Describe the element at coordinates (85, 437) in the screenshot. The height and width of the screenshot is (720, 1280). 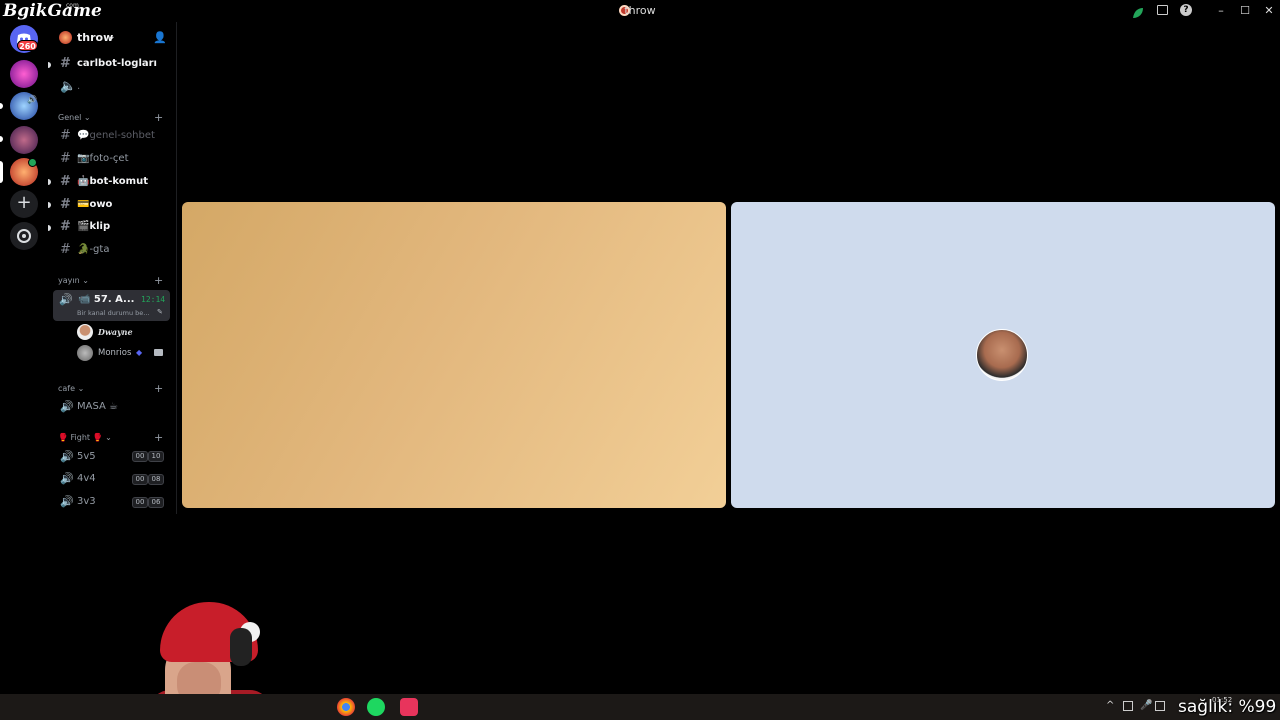
I see `category-fight: 🥊 Fight 🥊 ⌄` at that location.